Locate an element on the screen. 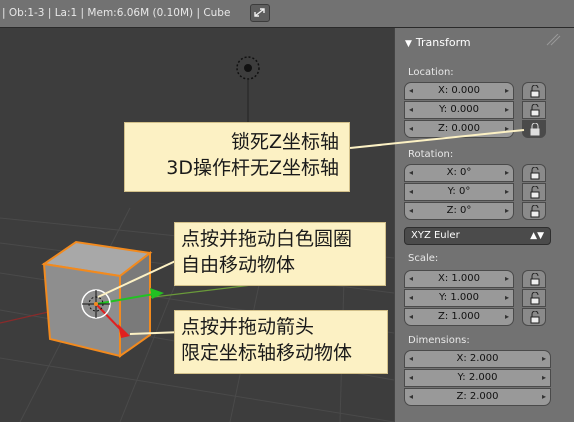  updown-arrows-icon: ▲▼ is located at coordinates (537, 236).